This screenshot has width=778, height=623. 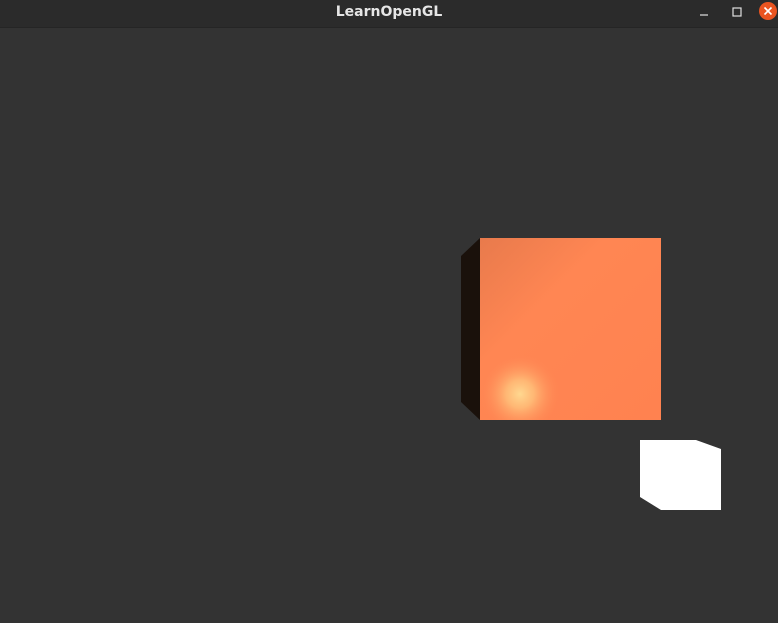 I want to click on close-icon, so click(x=768, y=11).